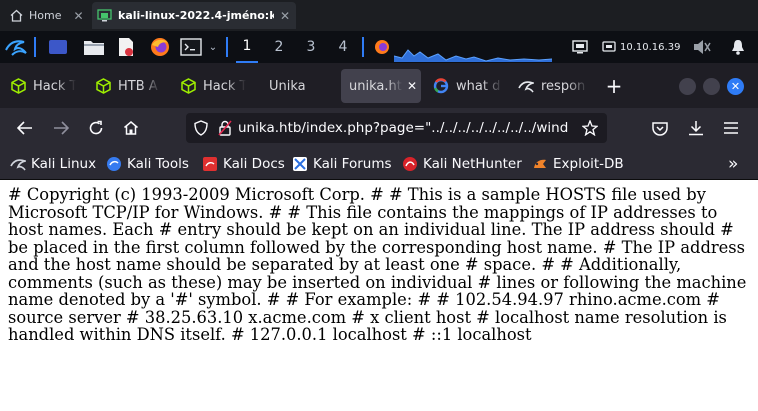 This screenshot has height=411, width=758. What do you see at coordinates (58, 47) in the screenshot?
I see `desktop-icon` at bounding box center [58, 47].